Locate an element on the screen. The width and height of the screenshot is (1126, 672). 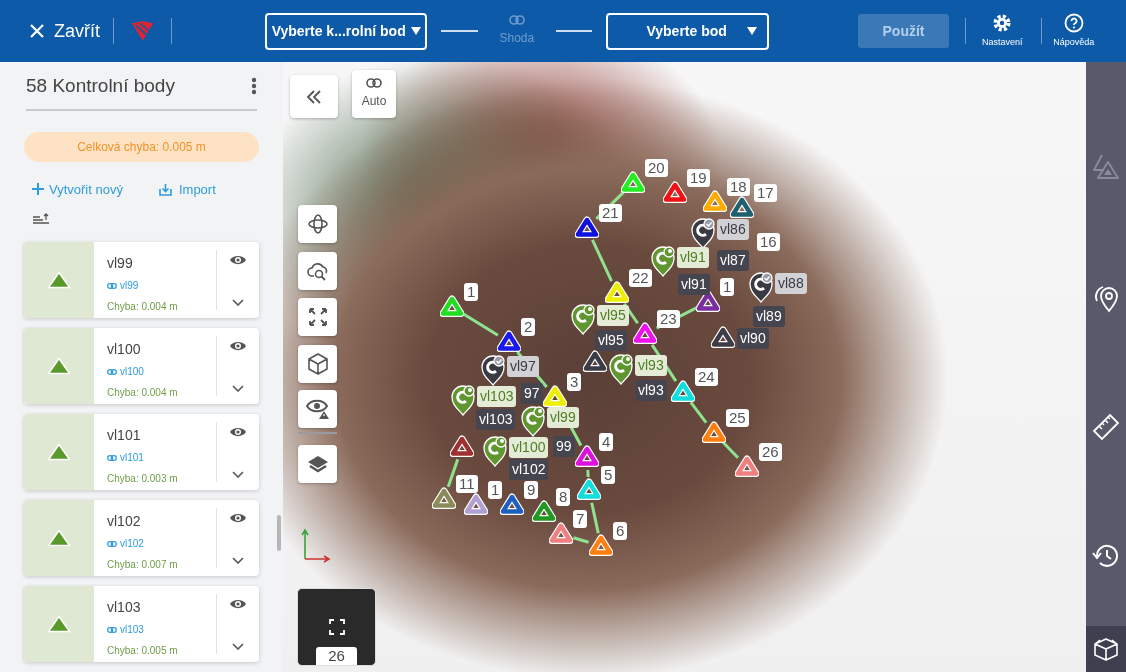
point-label: 21 is located at coordinates (610, 213).